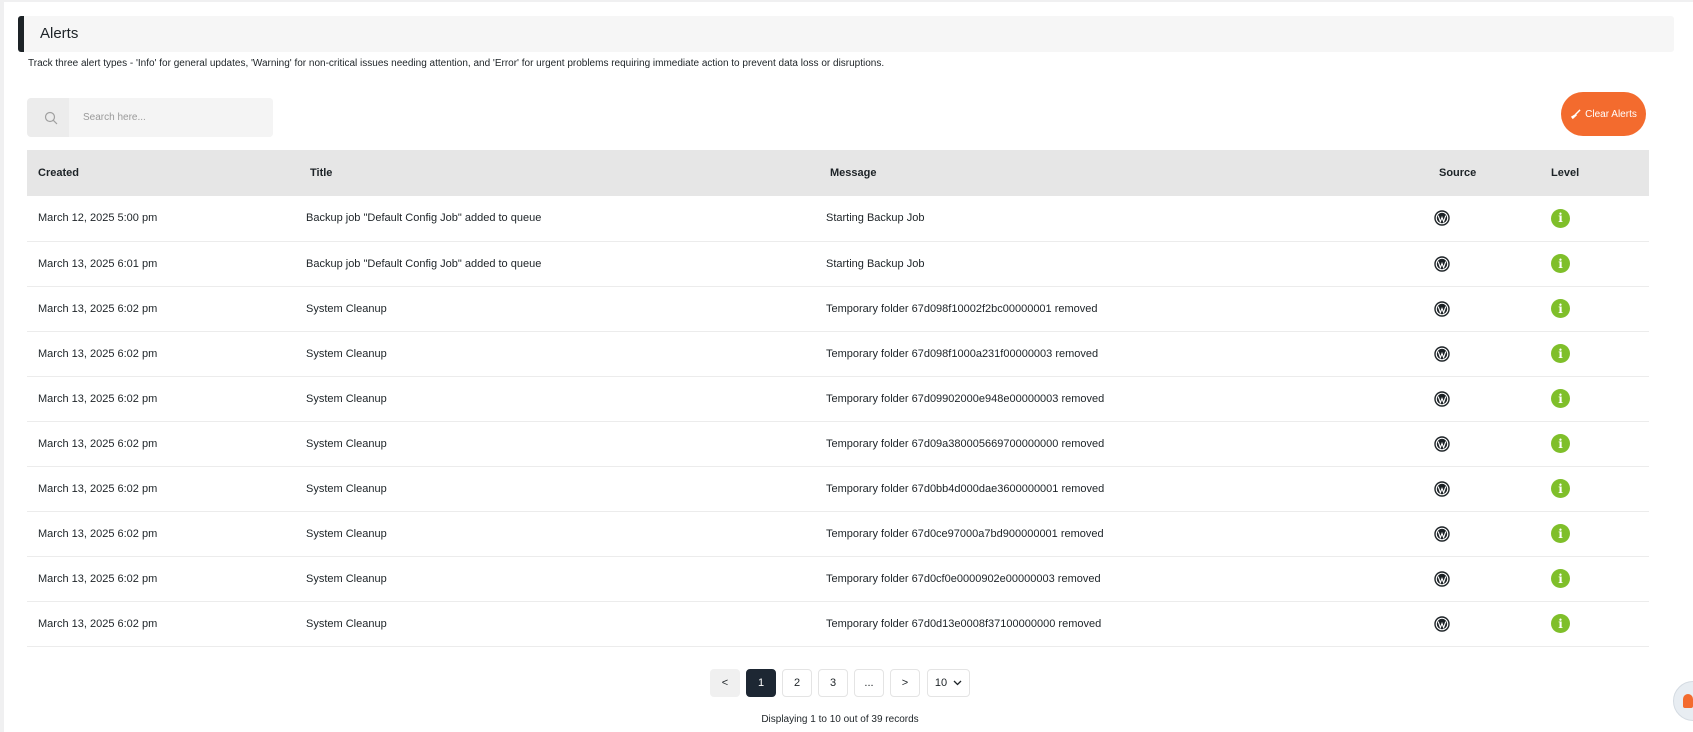  What do you see at coordinates (957, 683) in the screenshot?
I see `chevron-down-icon` at bounding box center [957, 683].